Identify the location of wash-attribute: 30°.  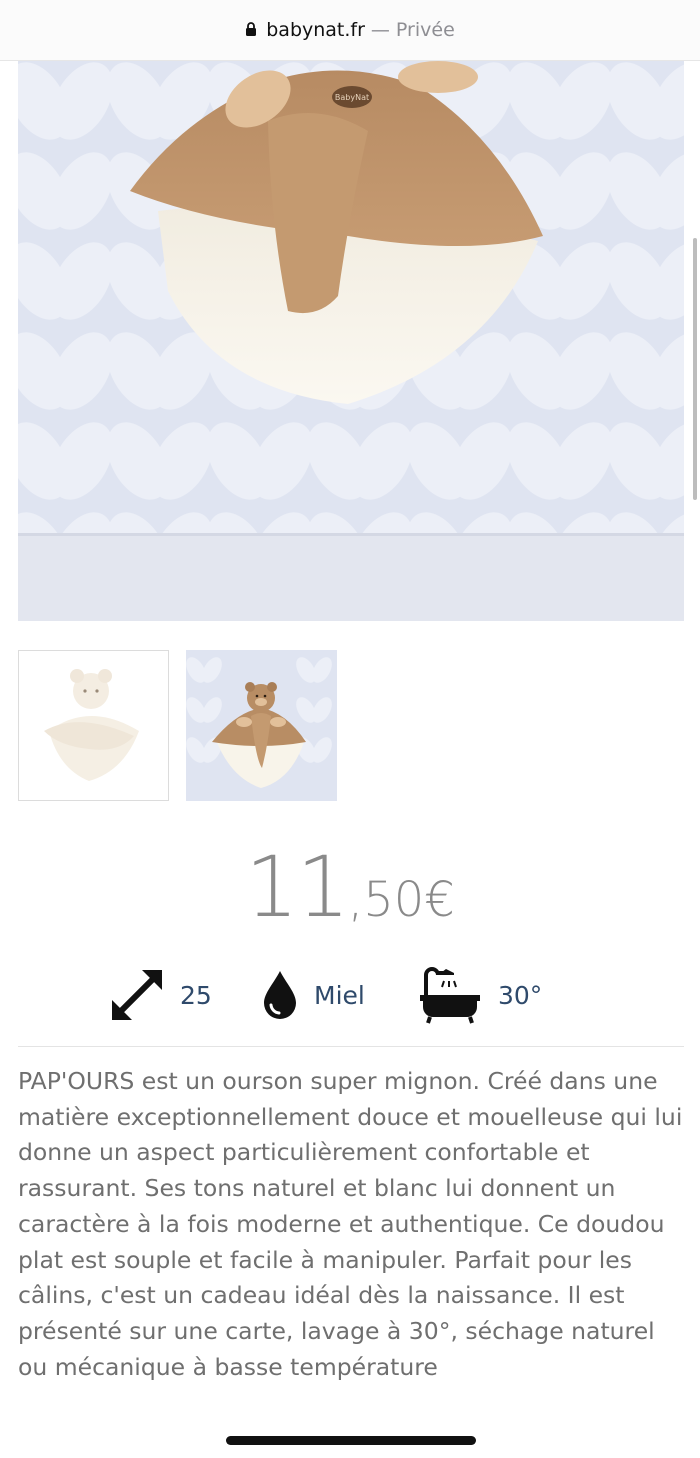
(480, 995).